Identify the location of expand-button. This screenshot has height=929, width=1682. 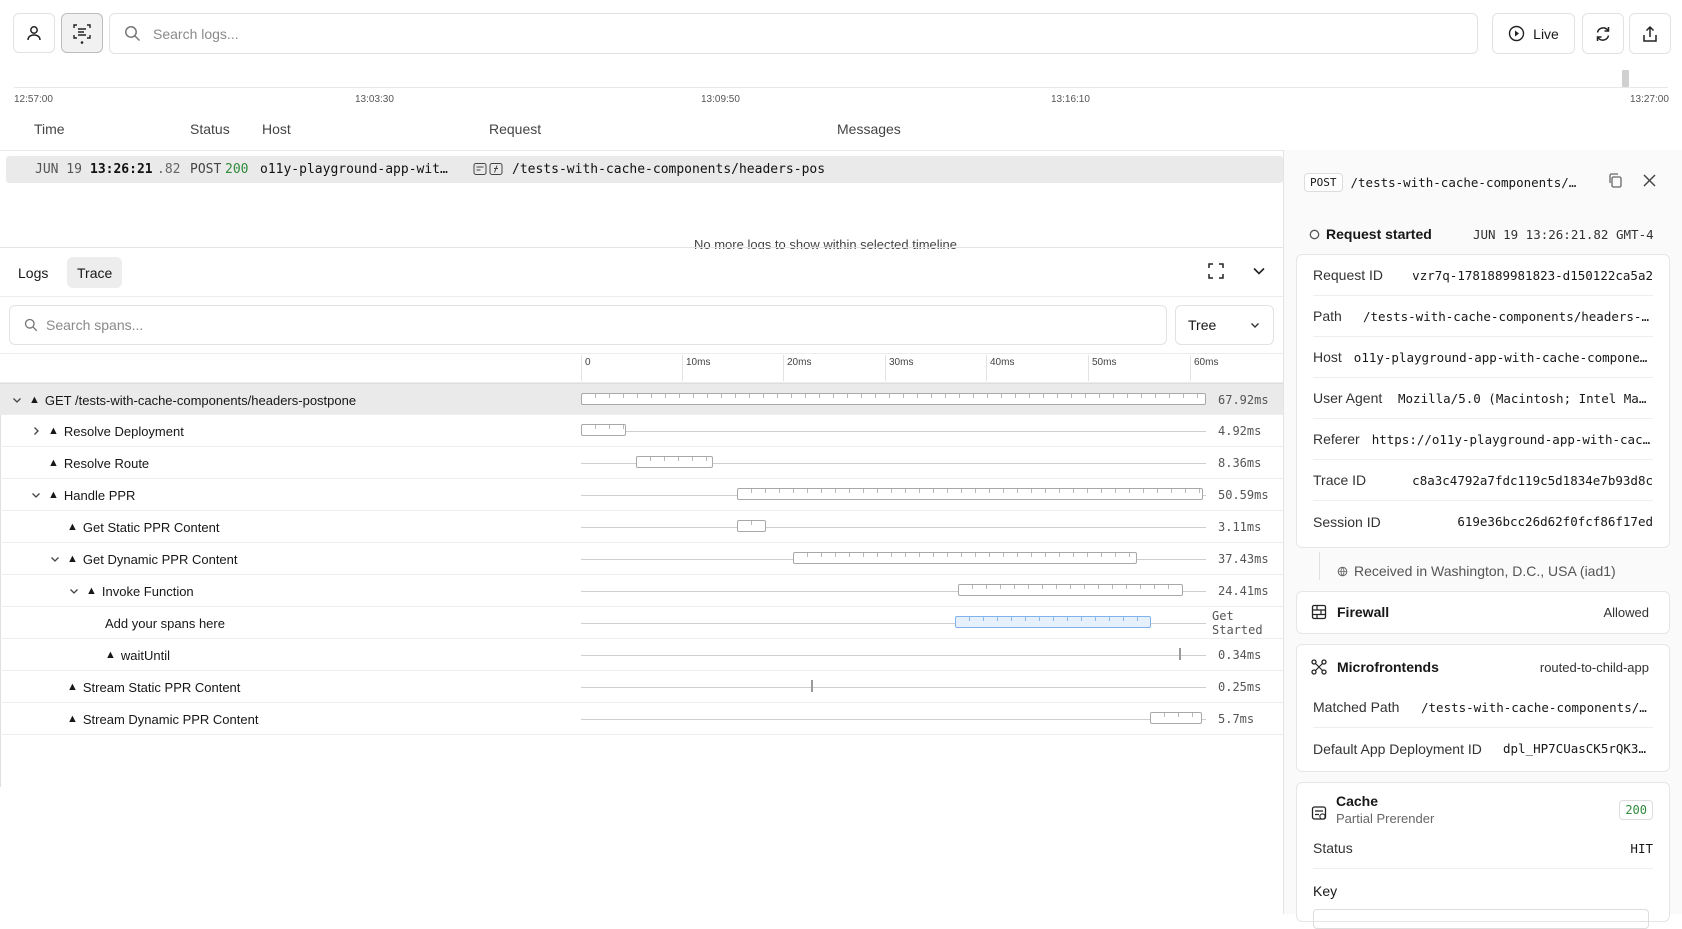
(1216, 272).